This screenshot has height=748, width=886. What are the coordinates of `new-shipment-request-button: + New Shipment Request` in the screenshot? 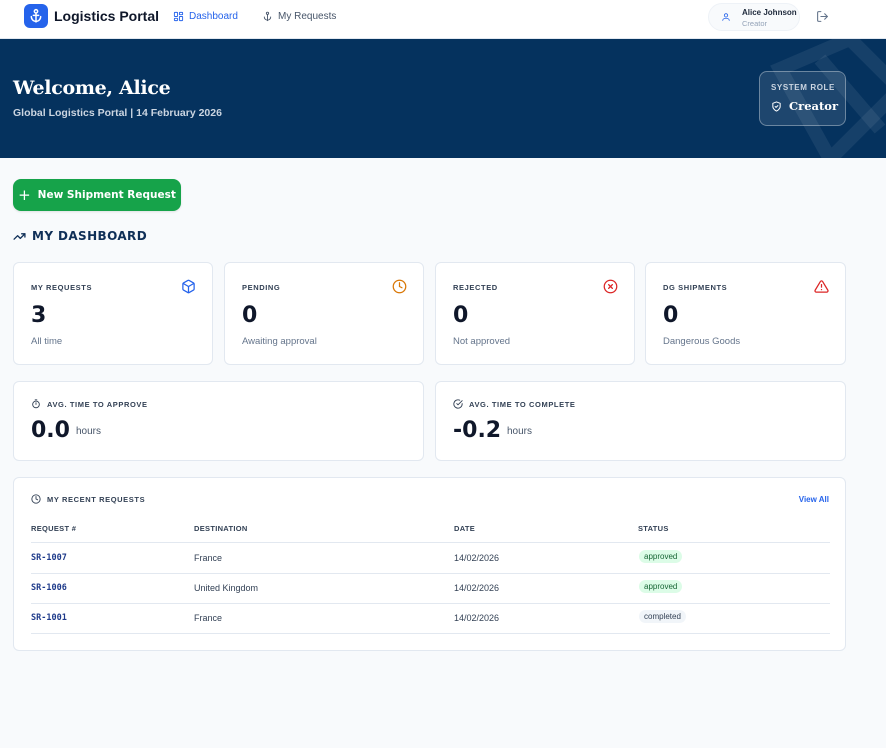 It's located at (97, 195).